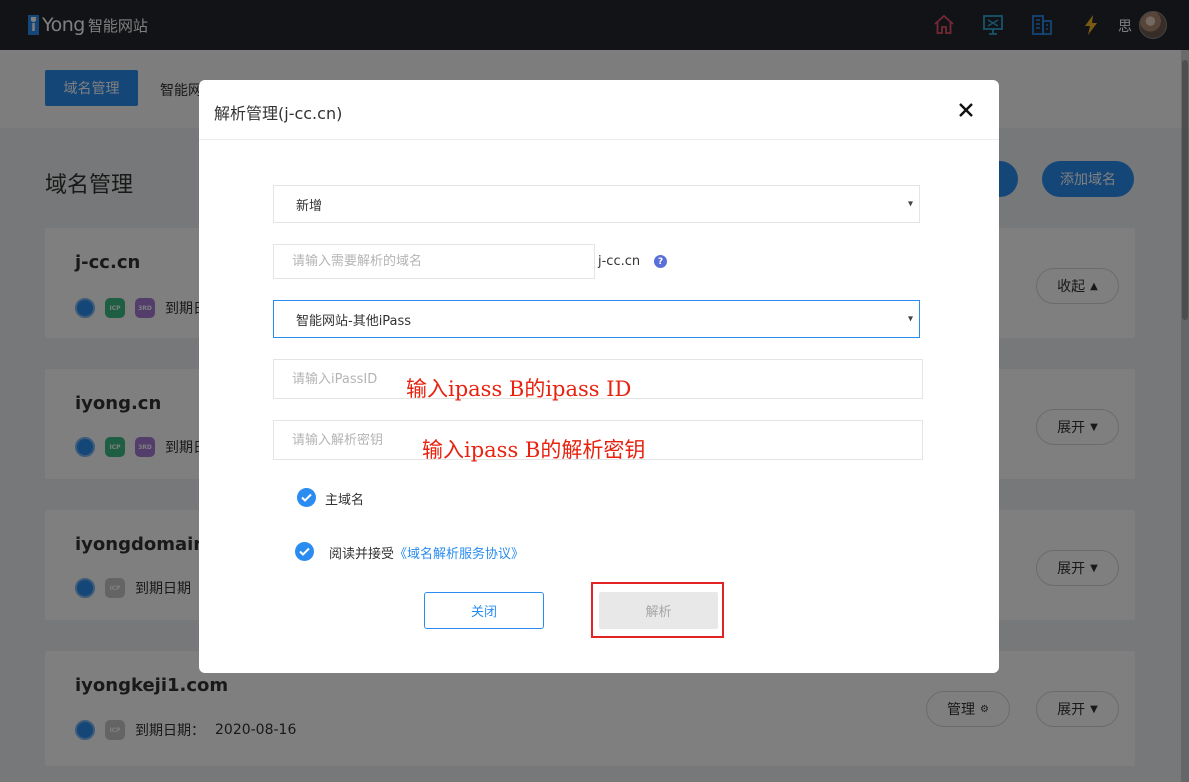  I want to click on resolution-target-select: 智能网站-其他iPass, so click(596, 319).